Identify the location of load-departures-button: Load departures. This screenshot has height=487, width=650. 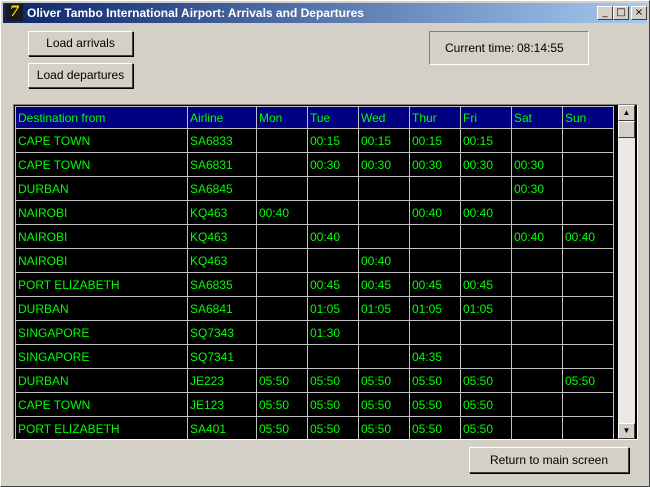
(80, 75).